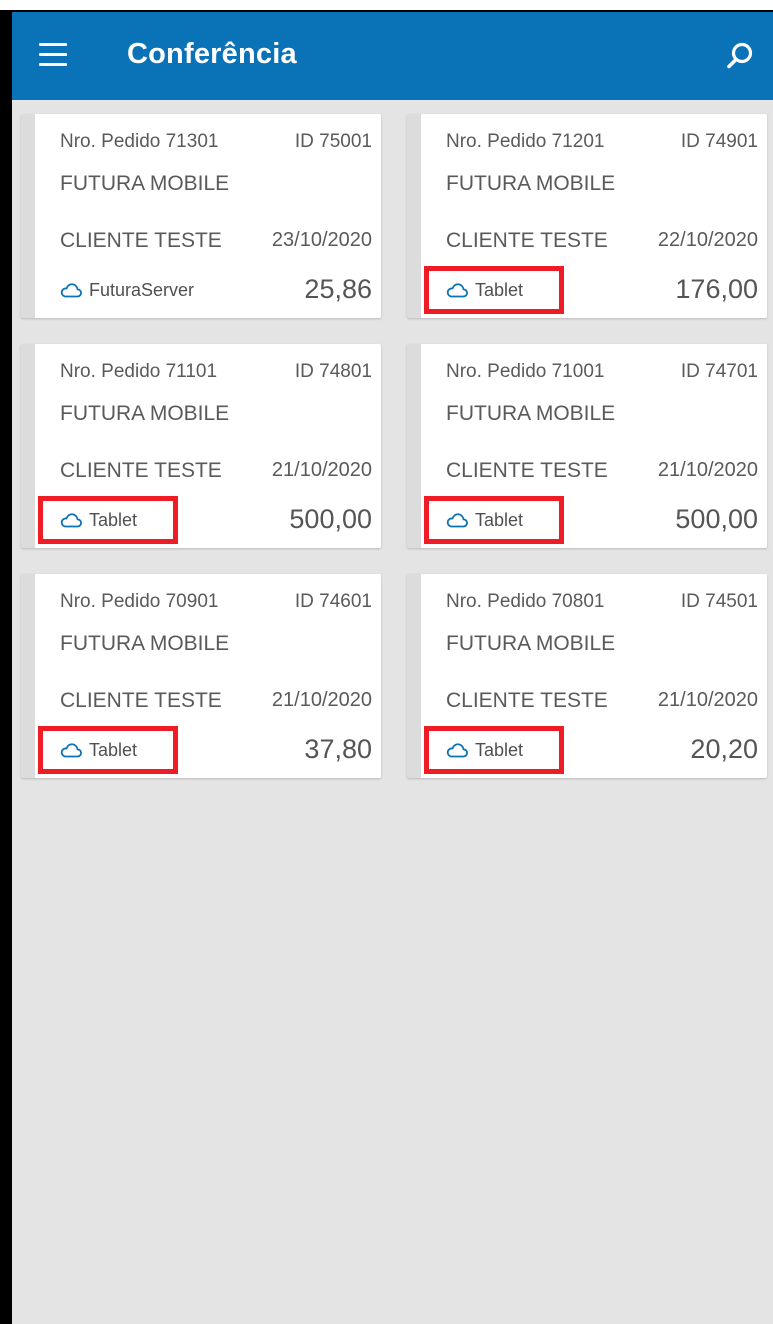 This screenshot has width=773, height=1324. I want to click on order-total: 25,86, so click(338, 289).